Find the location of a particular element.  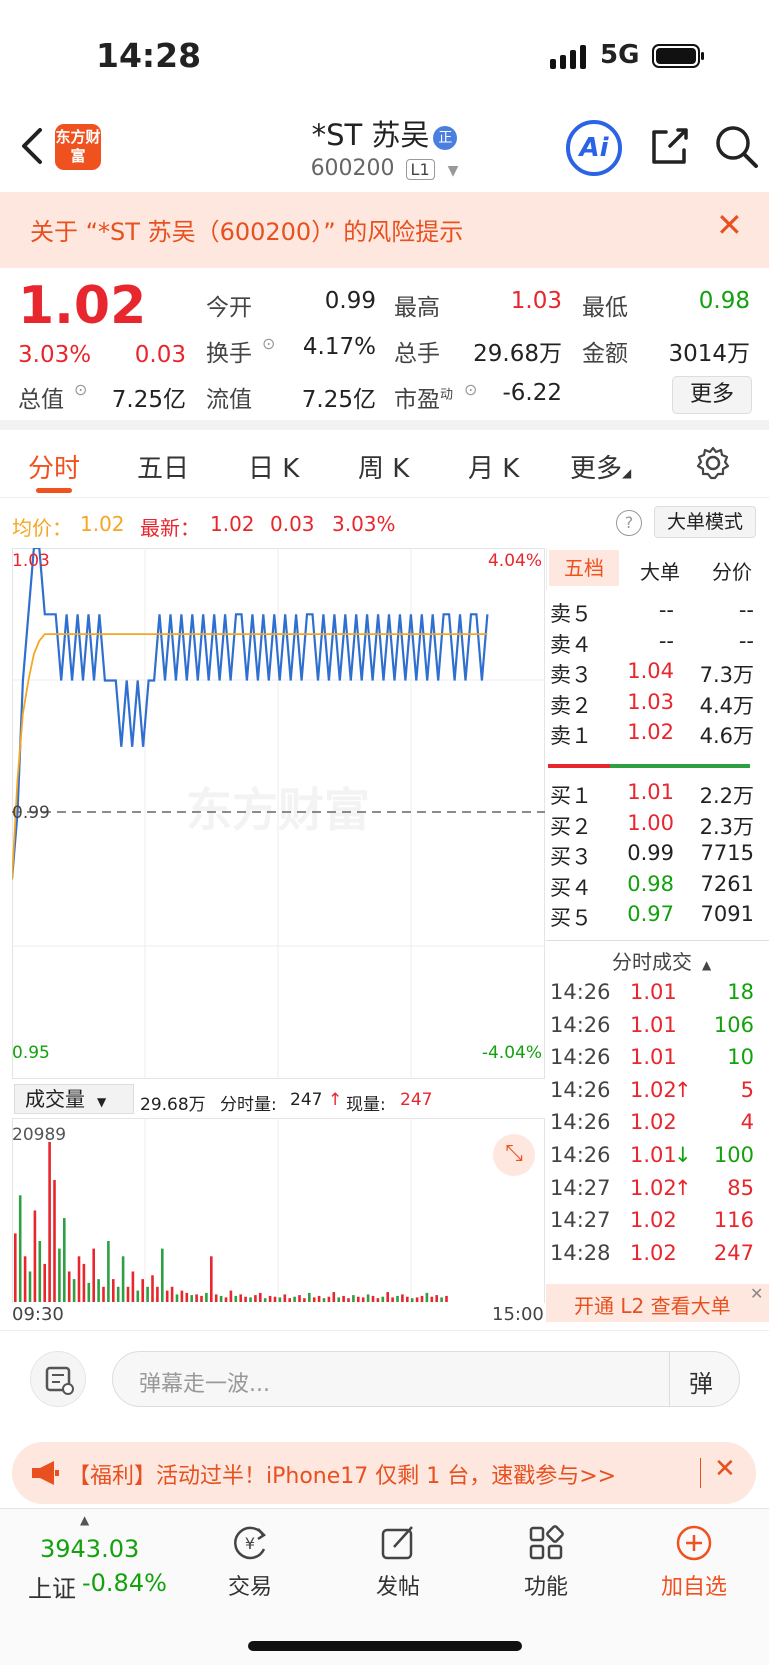

big-order-mode-button: 大单模式 is located at coordinates (705, 522).